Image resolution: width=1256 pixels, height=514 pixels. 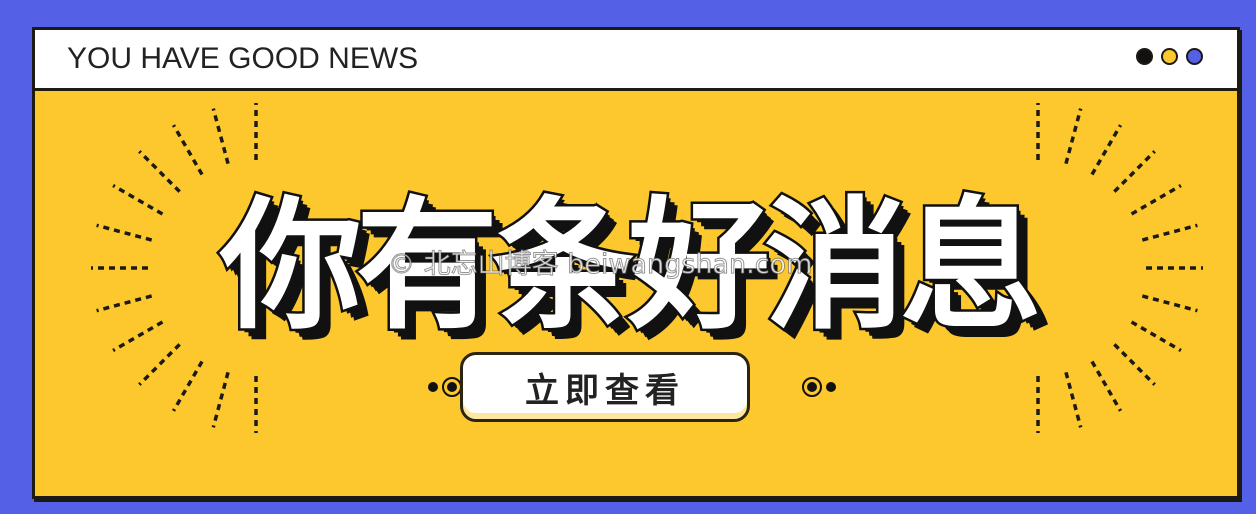 What do you see at coordinates (600, 265) in the screenshot?
I see `watermark: © 北忘山博客 beiwangshan.com` at bounding box center [600, 265].